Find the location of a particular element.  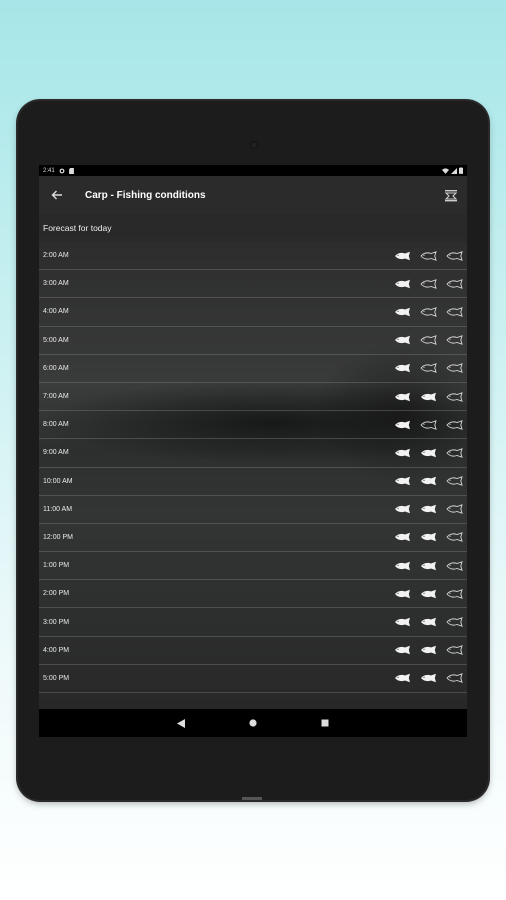

forecast-time: 10:00 AM is located at coordinates (58, 481).